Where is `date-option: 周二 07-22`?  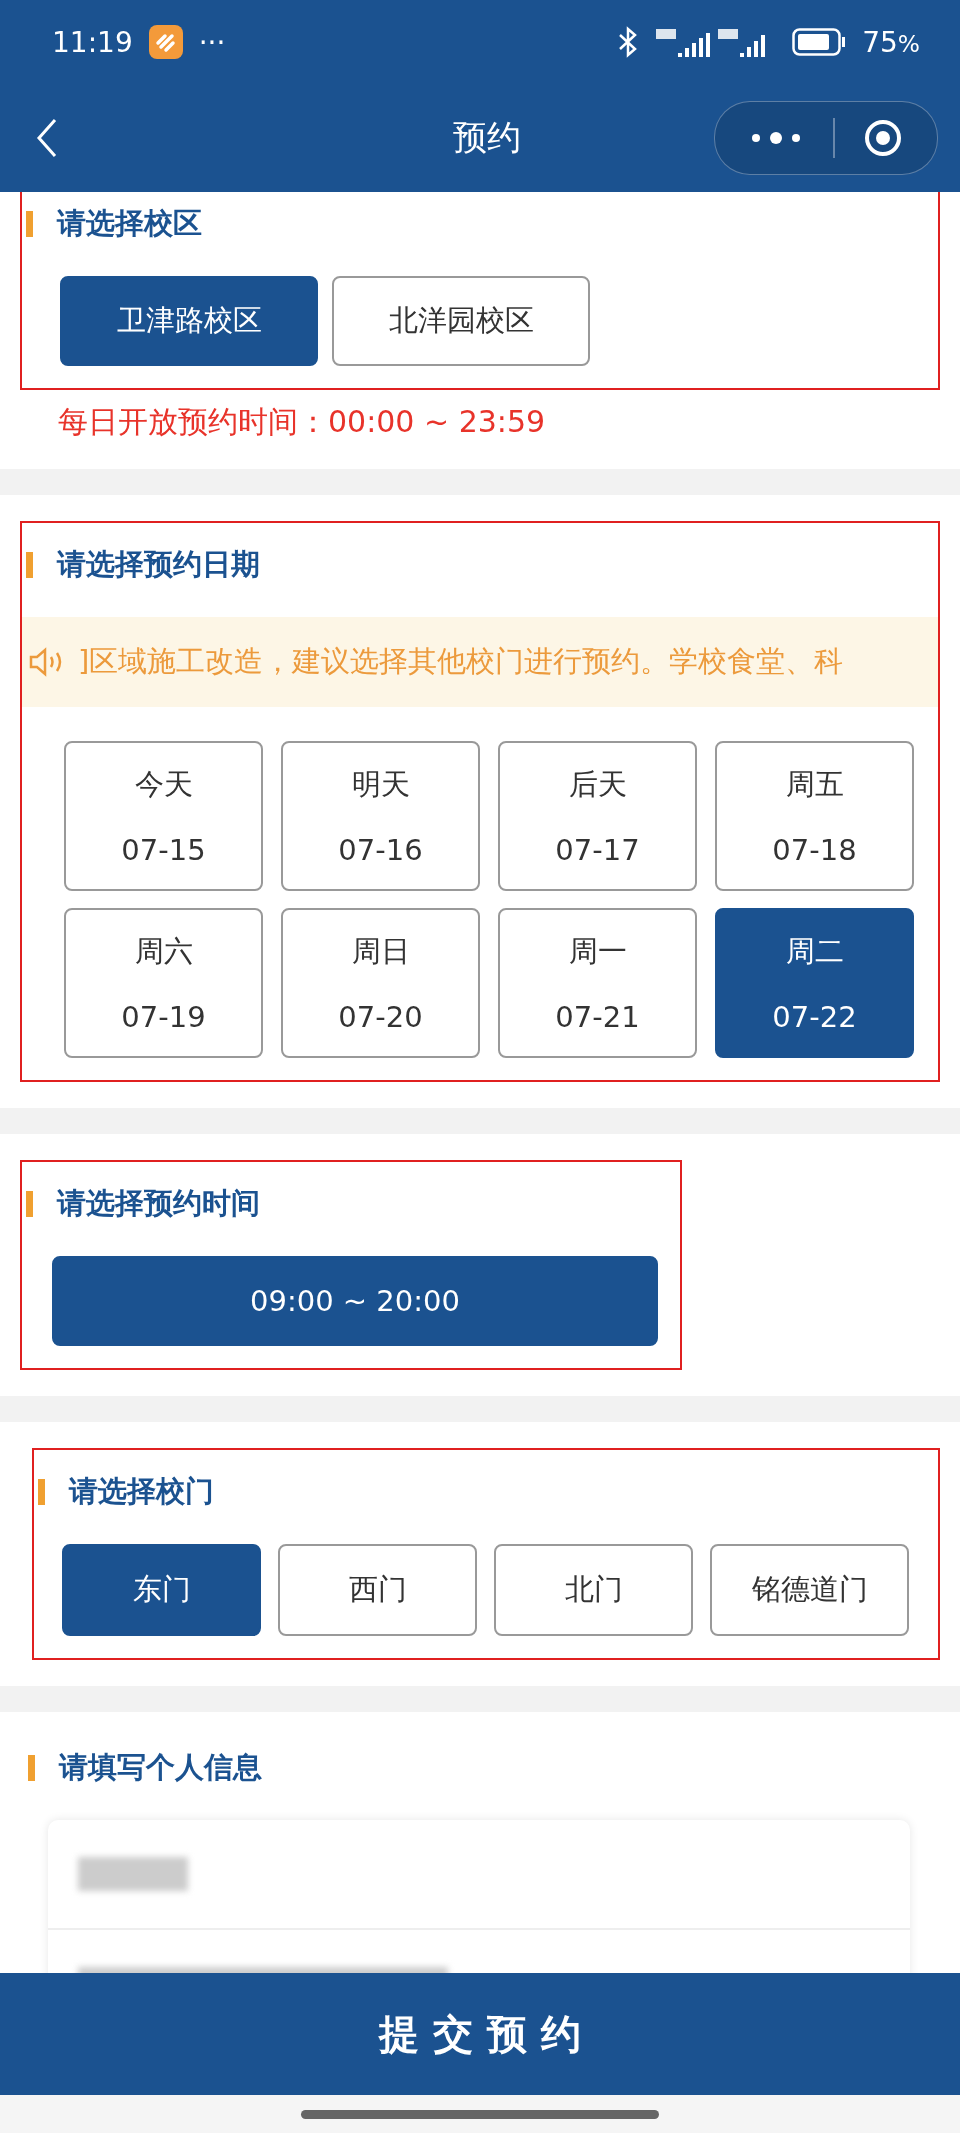
date-option: 周二 07-22 is located at coordinates (814, 983).